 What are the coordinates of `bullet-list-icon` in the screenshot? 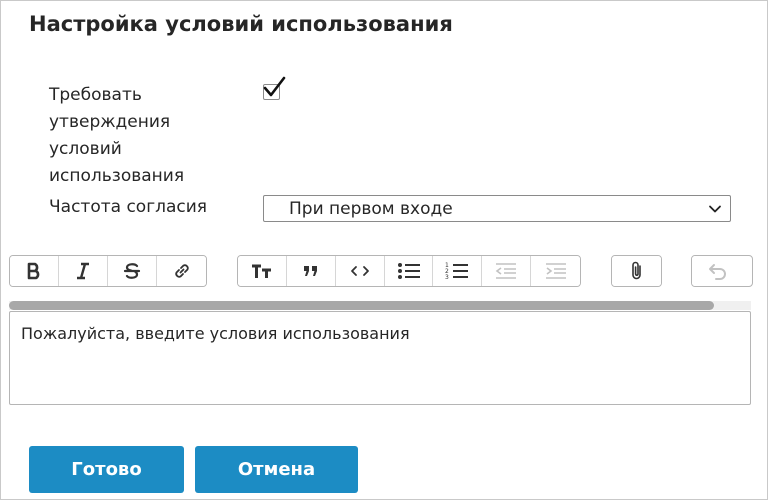 It's located at (408, 271).